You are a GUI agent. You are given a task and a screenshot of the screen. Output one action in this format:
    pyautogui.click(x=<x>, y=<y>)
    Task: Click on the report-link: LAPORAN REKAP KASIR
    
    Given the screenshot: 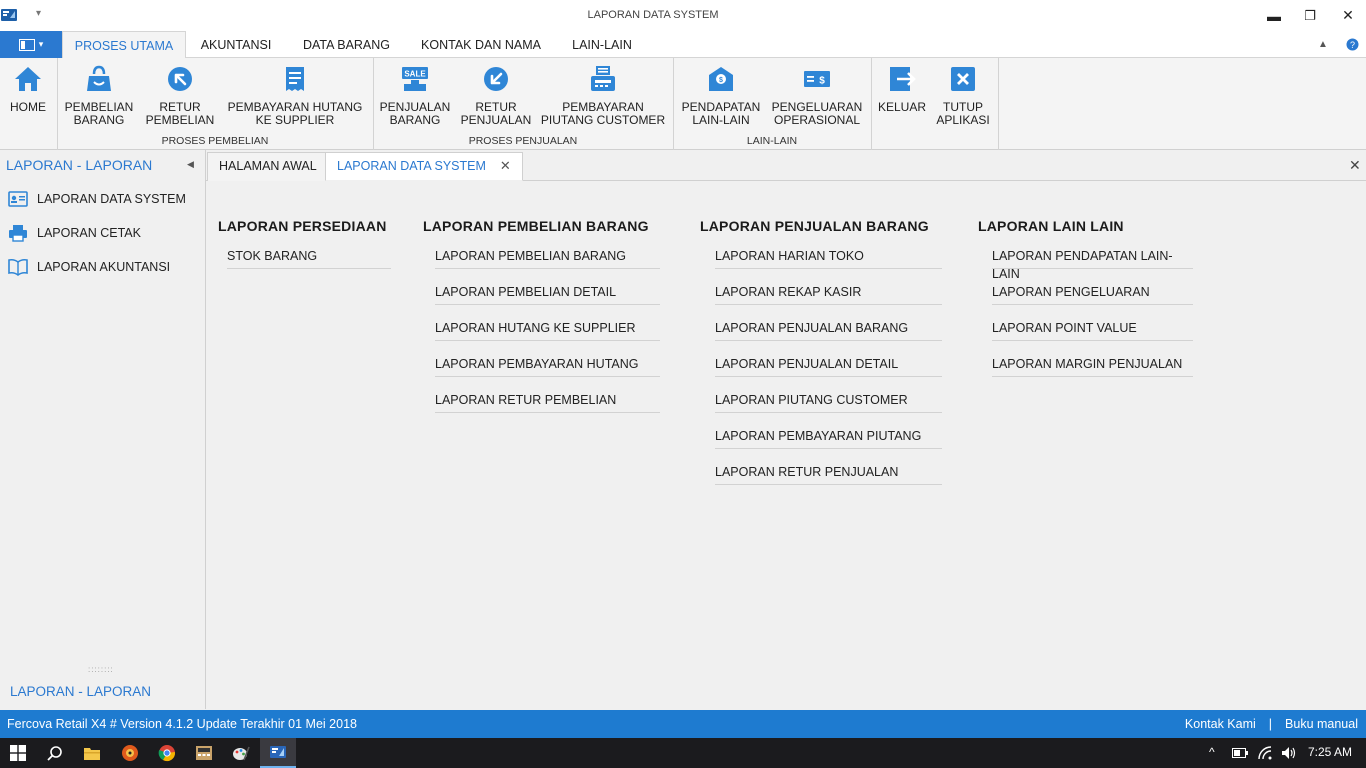 What is the action you would take?
    pyautogui.click(x=828, y=294)
    